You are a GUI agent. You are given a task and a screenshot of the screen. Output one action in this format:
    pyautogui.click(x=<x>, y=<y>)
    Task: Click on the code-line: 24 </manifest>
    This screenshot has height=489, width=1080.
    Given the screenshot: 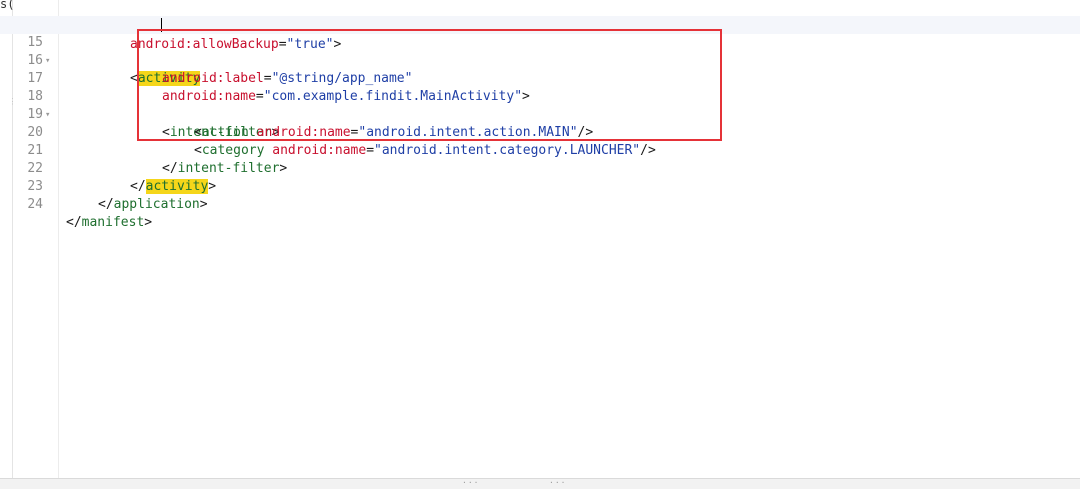 What is the action you would take?
    pyautogui.click(x=540, y=204)
    